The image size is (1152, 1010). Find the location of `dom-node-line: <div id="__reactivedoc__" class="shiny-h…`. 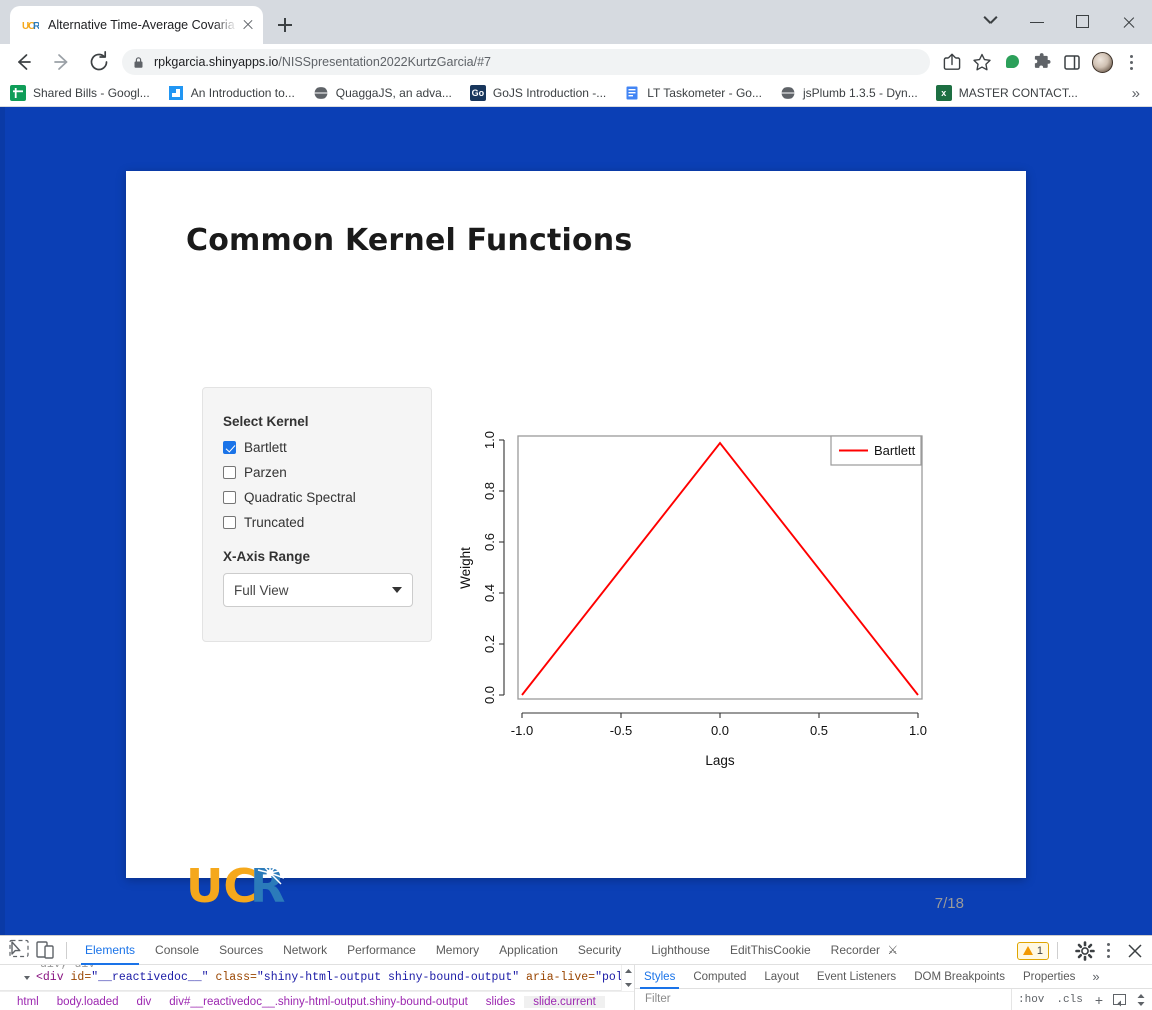

dom-node-line: <div id="__reactivedoc__" class="shiny-h… is located at coordinates (329, 977).